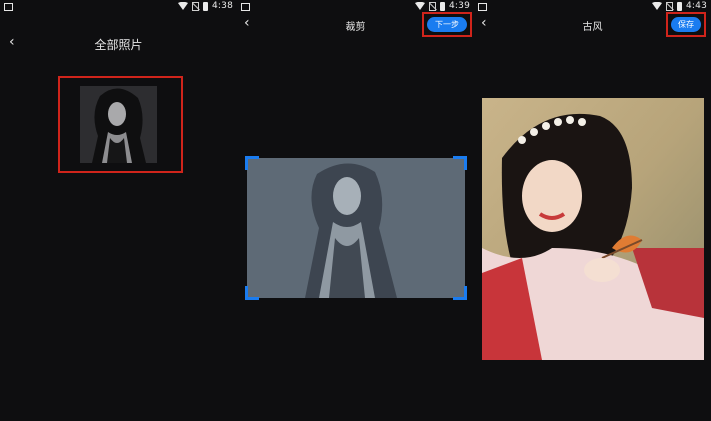  I want to click on status-time: 4:38, so click(222, 6).